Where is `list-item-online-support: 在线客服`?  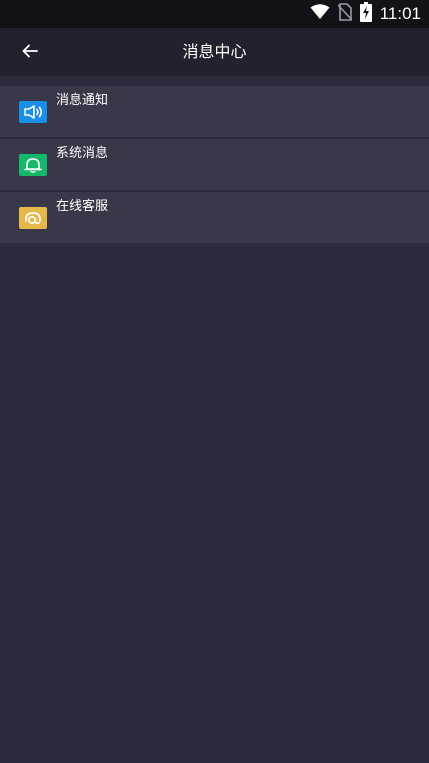 list-item-online-support: 在线客服 is located at coordinates (214, 217).